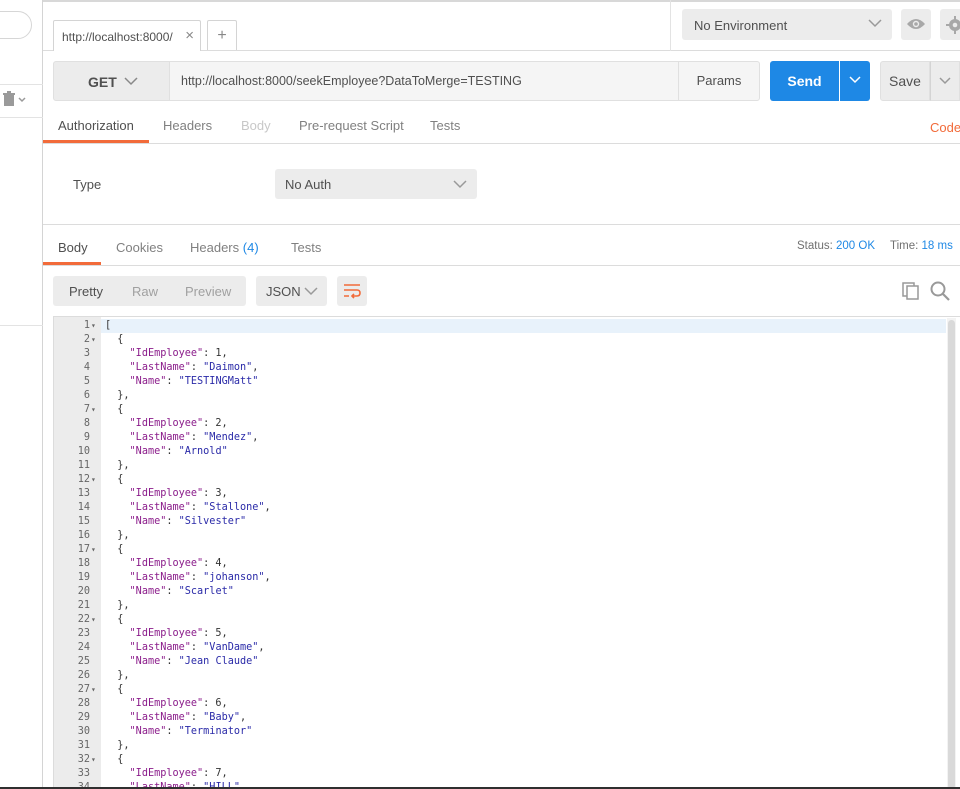  Describe the element at coordinates (83, 731) in the screenshot. I see `line-number: 30` at that location.